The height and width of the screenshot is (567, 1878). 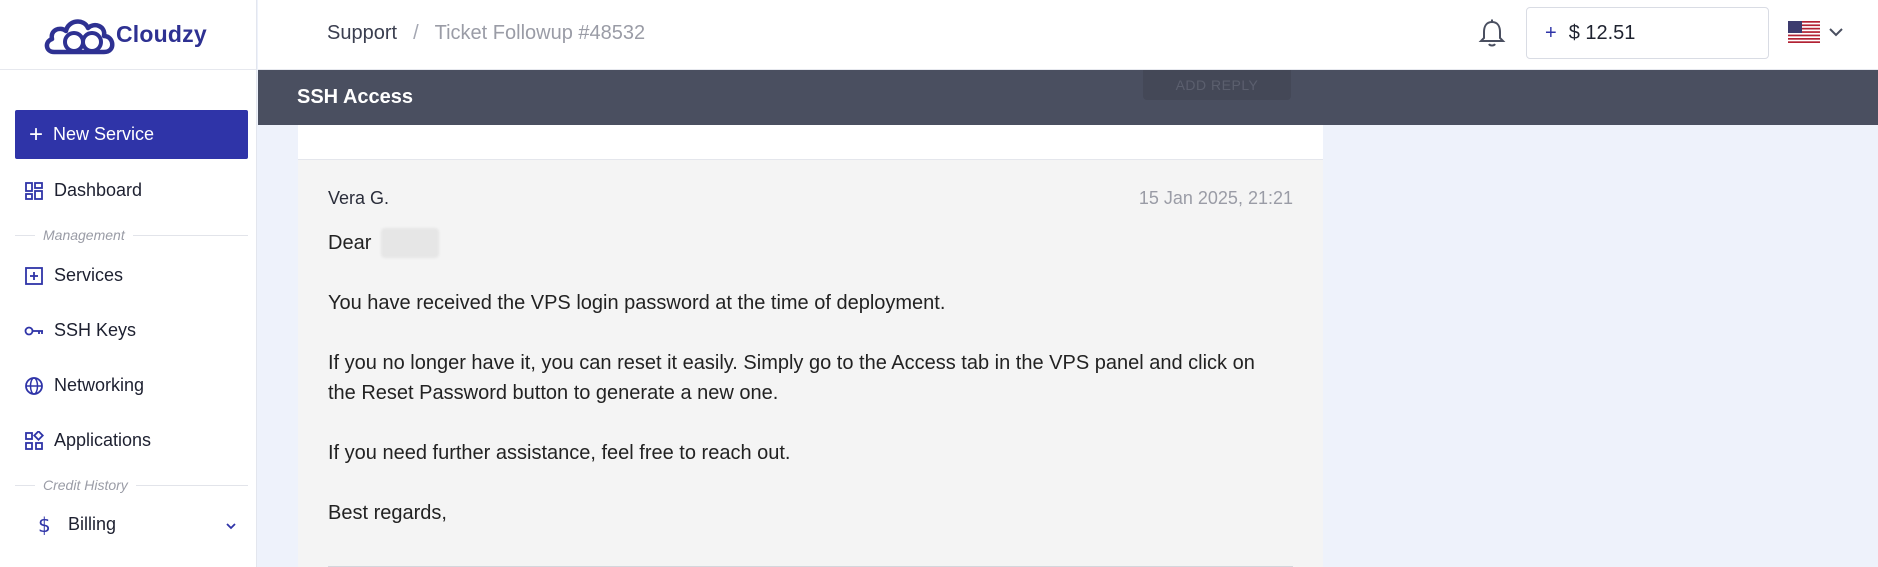 What do you see at coordinates (92, 524) in the screenshot?
I see `sidebar-item-label: Billing` at bounding box center [92, 524].